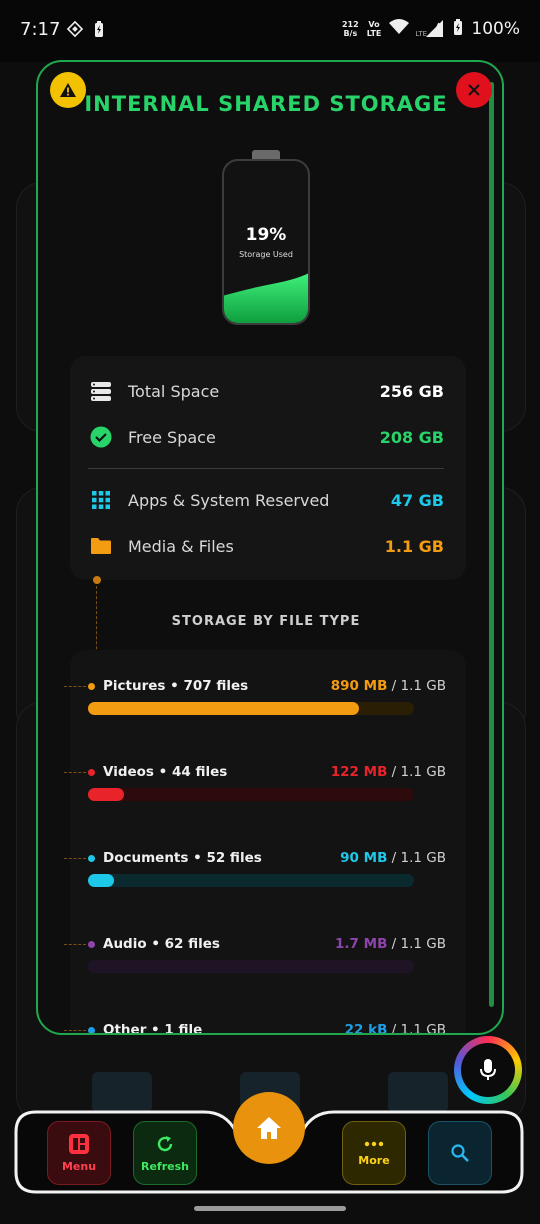 The height and width of the screenshot is (1224, 540). Describe the element at coordinates (411, 391) in the screenshot. I see `total-space-value: 256 GB` at that location.